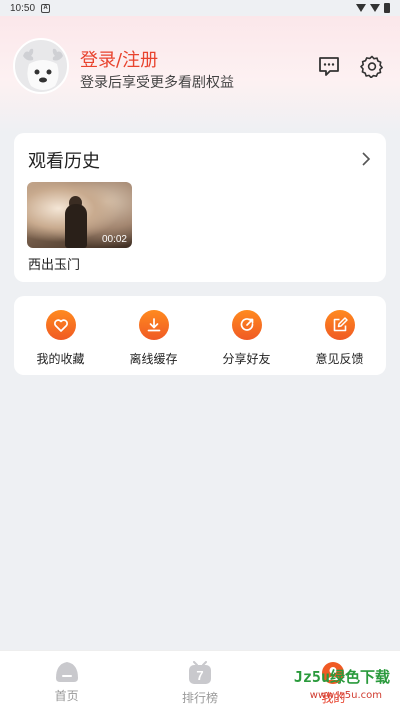  Describe the element at coordinates (66, 672) in the screenshot. I see `home-icon` at that location.